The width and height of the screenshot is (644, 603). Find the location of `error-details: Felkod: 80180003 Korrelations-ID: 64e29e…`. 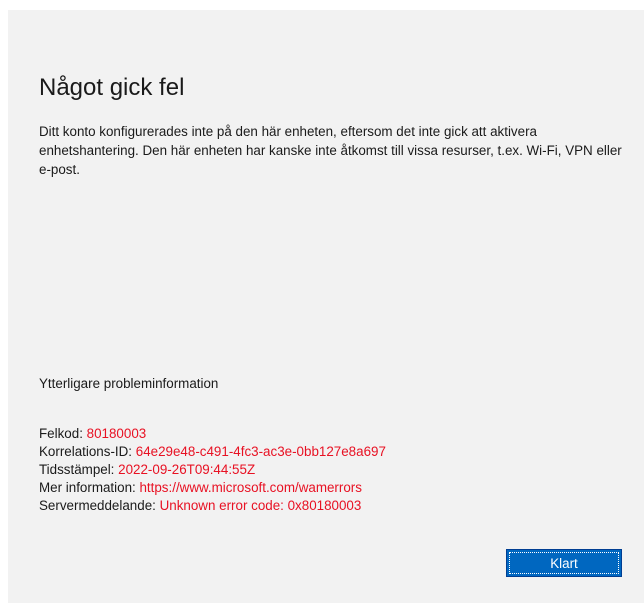

error-details: Felkod: 80180003 Korrelations-ID: 64e29e… is located at coordinates (212, 470).